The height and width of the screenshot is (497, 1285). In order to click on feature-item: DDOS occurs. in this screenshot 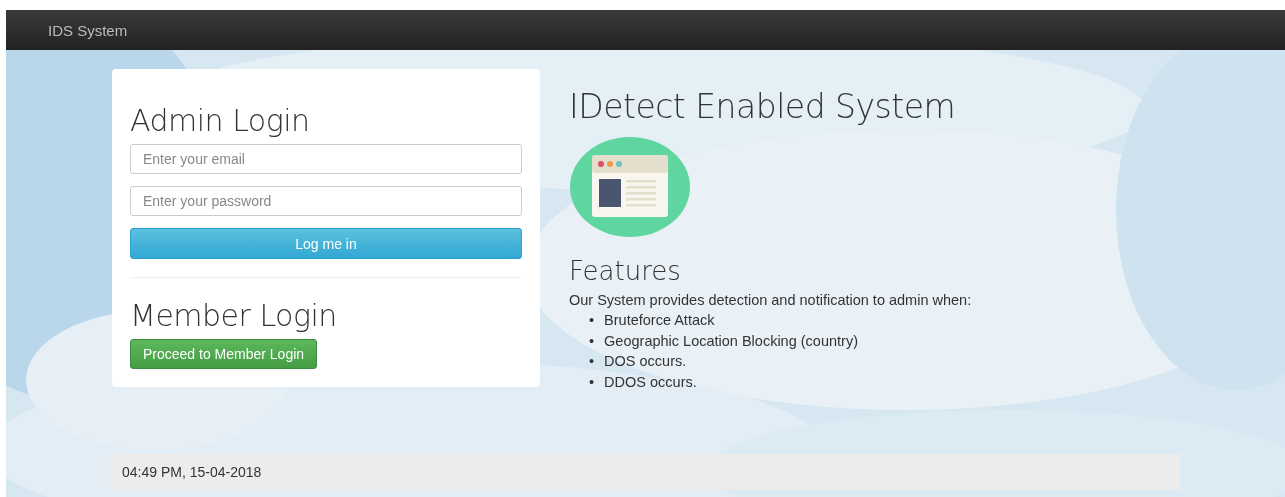, I will do `click(650, 382)`.